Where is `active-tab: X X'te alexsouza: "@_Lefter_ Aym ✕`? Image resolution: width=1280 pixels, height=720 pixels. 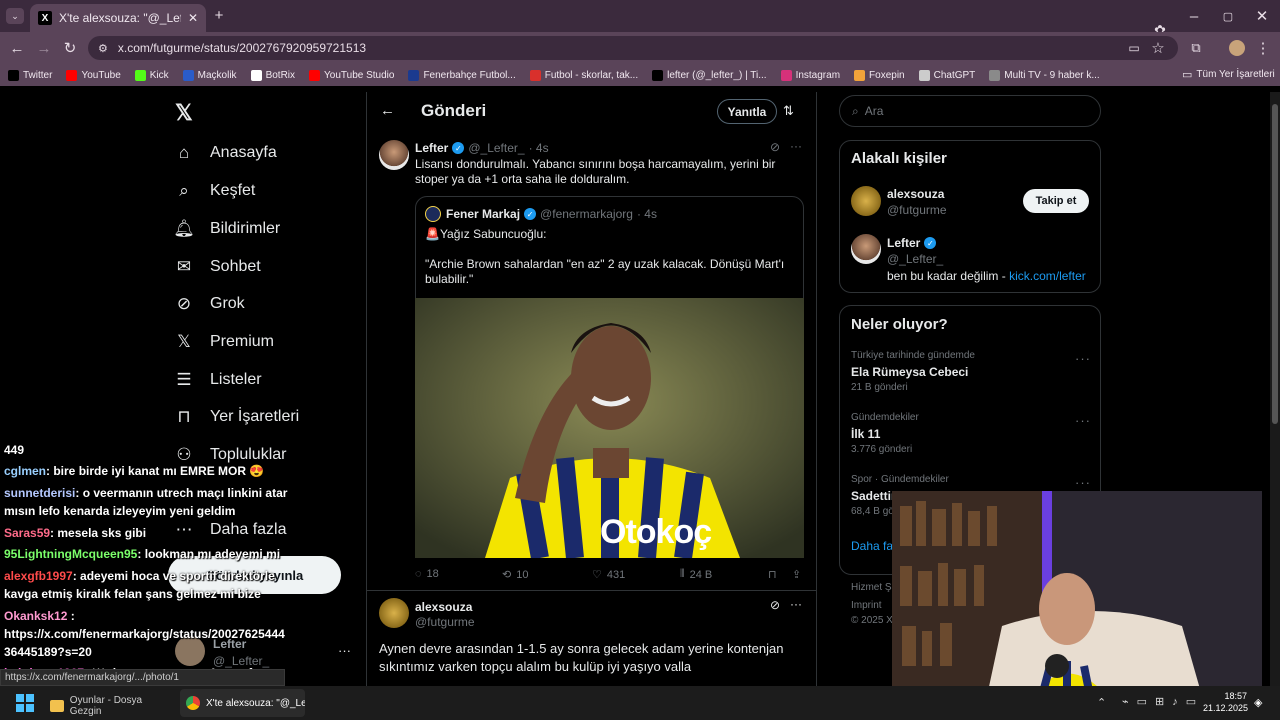
active-tab: X X'te alexsouza: "@_Lefter_ Aym ✕ is located at coordinates (118, 18).